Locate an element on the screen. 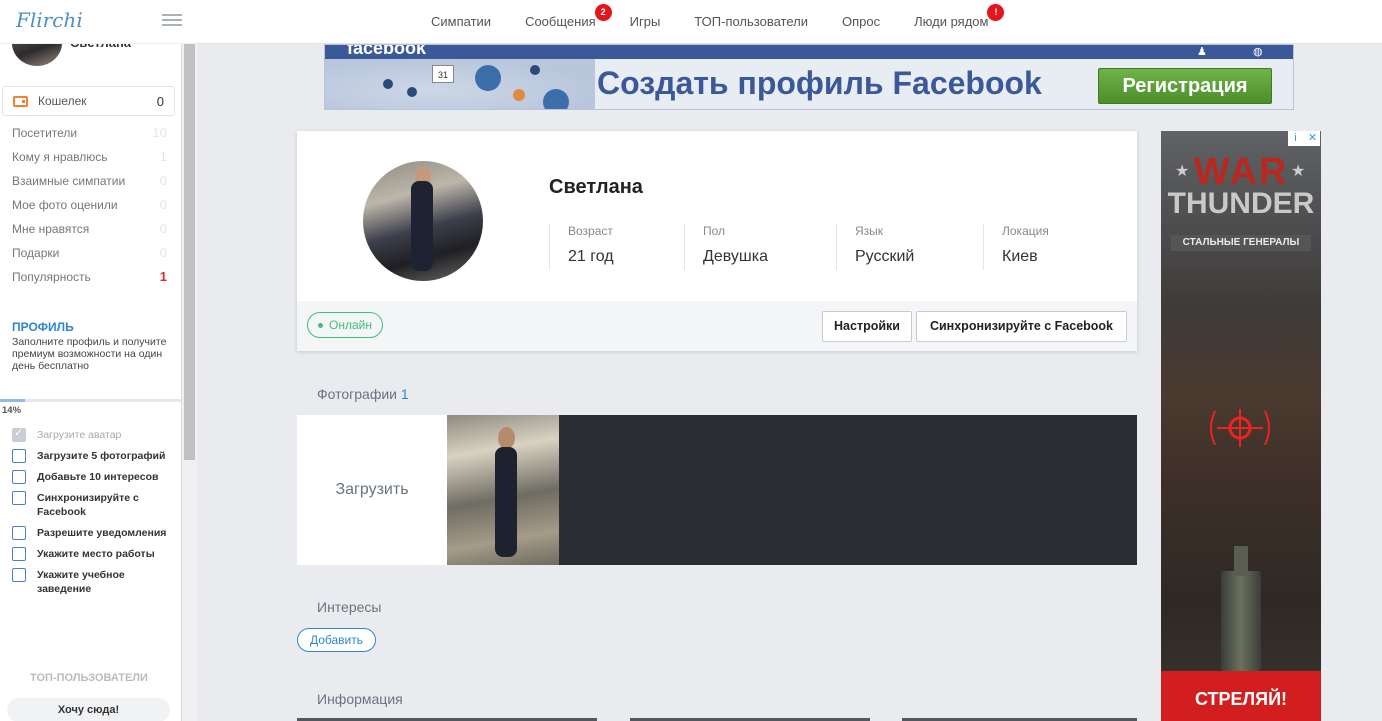  stat-mutual: Взаимные симпатии 0 is located at coordinates (89, 185).